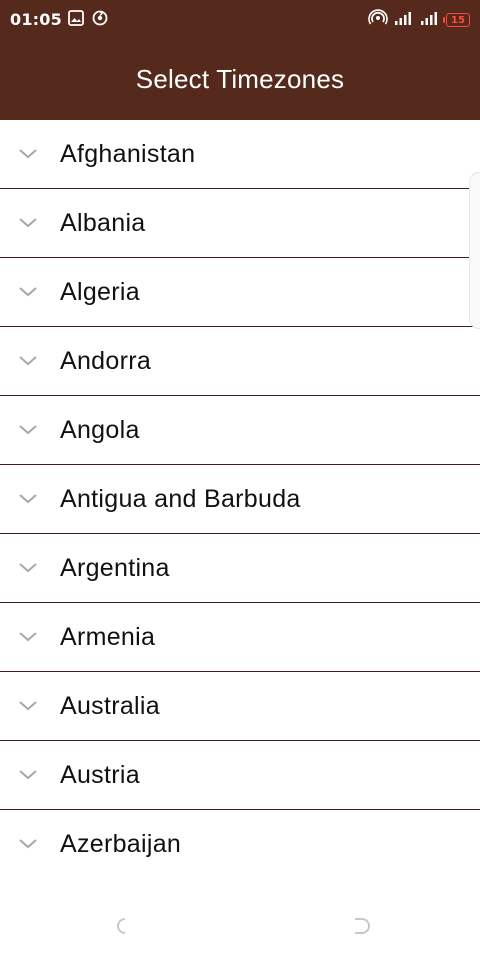 This screenshot has width=480, height=960. I want to click on list-item-label: Albania, so click(103, 222).